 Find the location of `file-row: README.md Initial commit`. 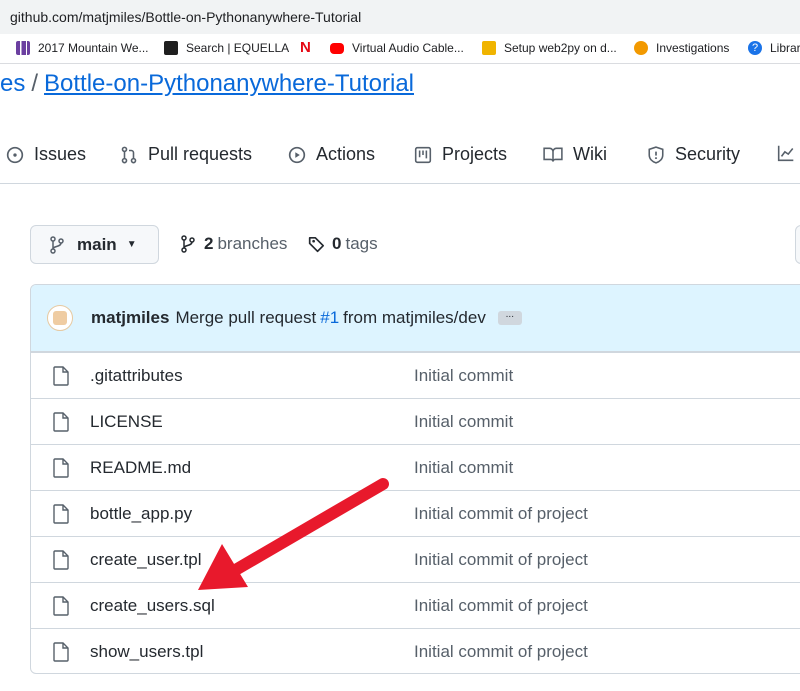

file-row: README.md Initial commit is located at coordinates (415, 467).